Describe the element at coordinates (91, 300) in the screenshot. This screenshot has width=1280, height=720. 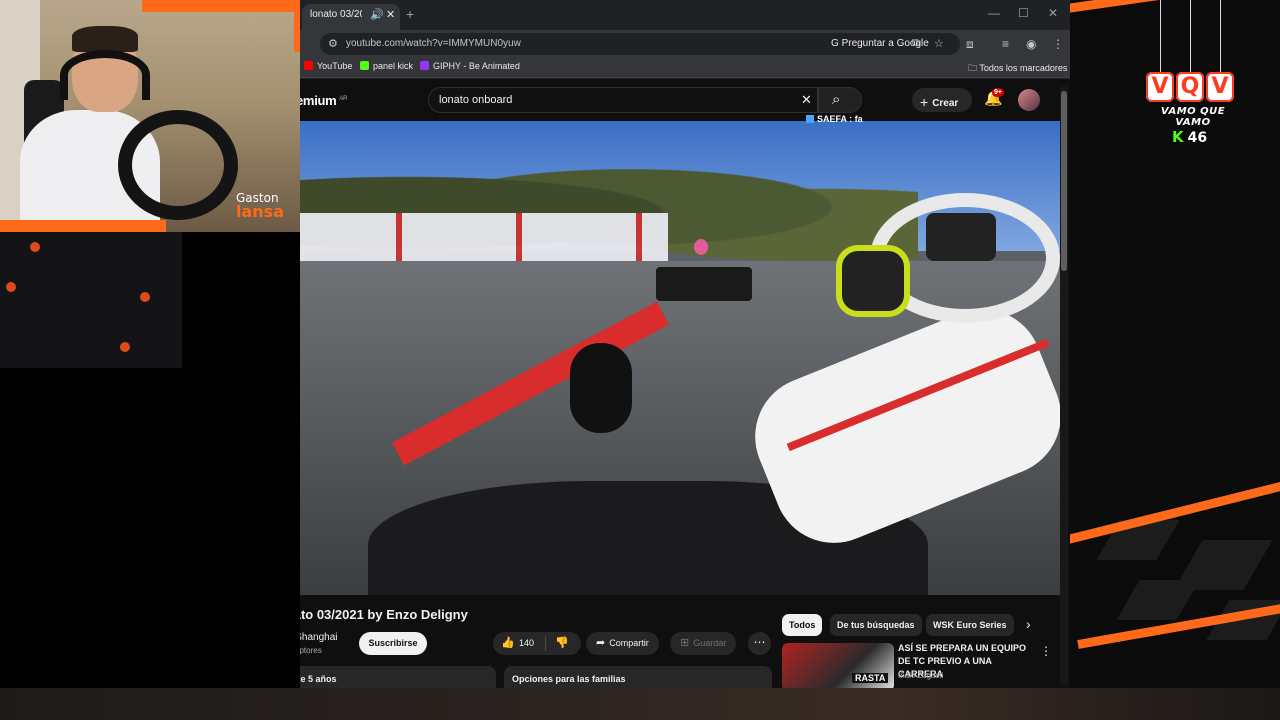
I see `sim-rig-feed` at that location.